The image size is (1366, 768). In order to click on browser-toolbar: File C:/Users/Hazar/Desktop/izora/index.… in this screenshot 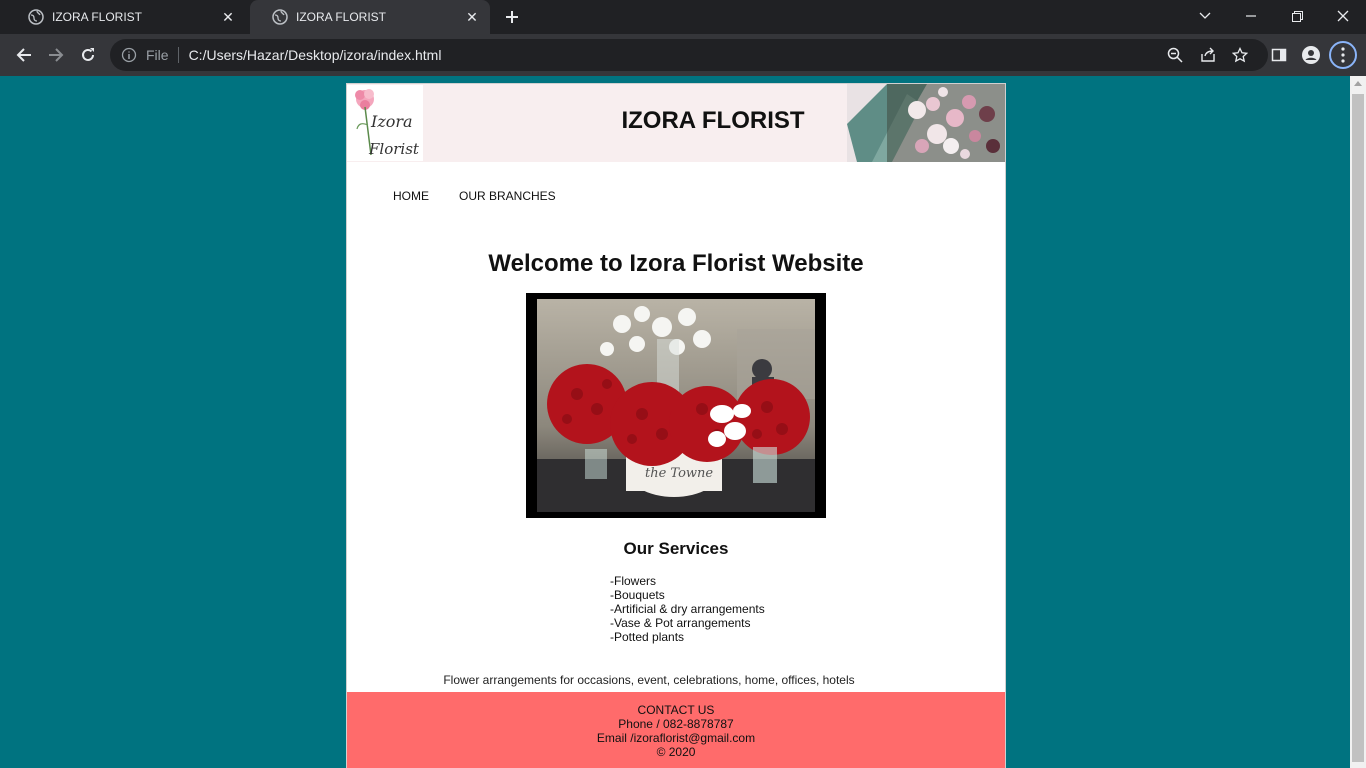, I will do `click(683, 55)`.